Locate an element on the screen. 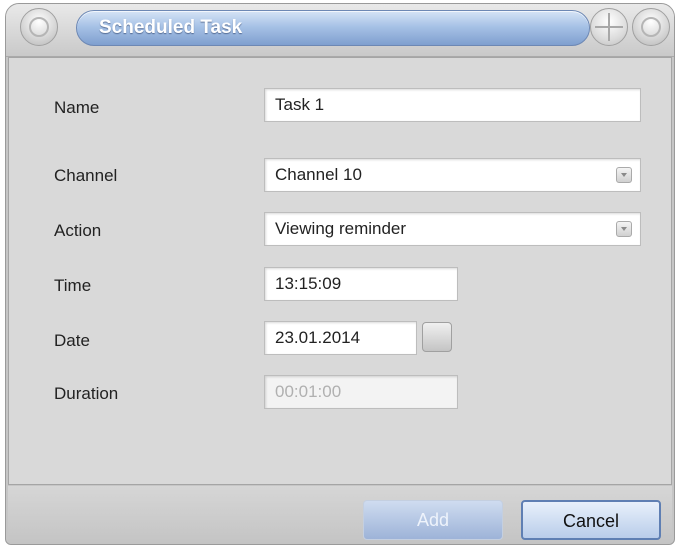 Image resolution: width=681 pixels, height=549 pixels. duration-label: Duration is located at coordinates (86, 393).